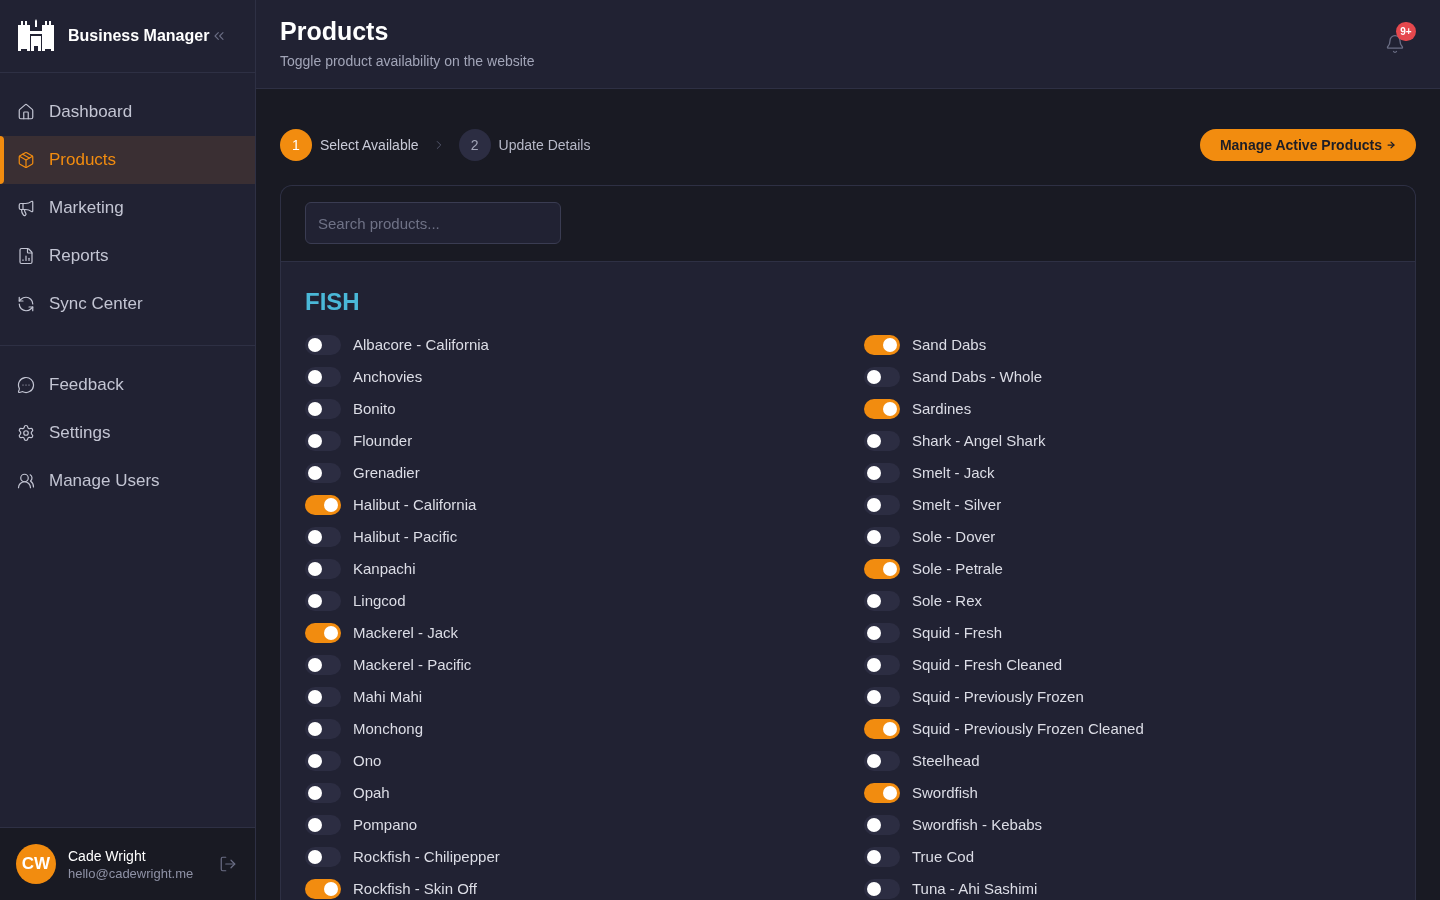 This screenshot has width=1440, height=900. I want to click on megaphone-icon, so click(26, 208).